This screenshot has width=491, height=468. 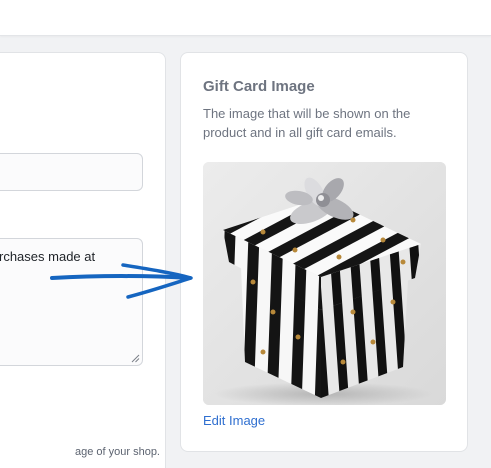 I want to click on resize-grip-icon, so click(x=135, y=358).